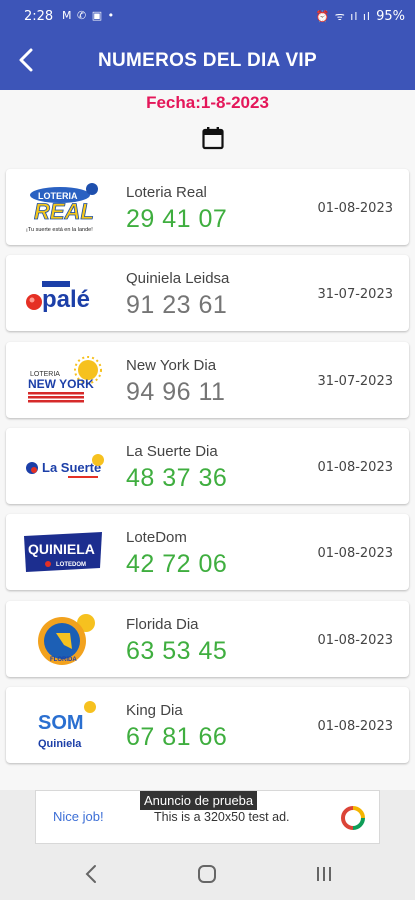 This screenshot has height=900, width=415. I want to click on winning-numbers: 29 41 07, so click(177, 219).